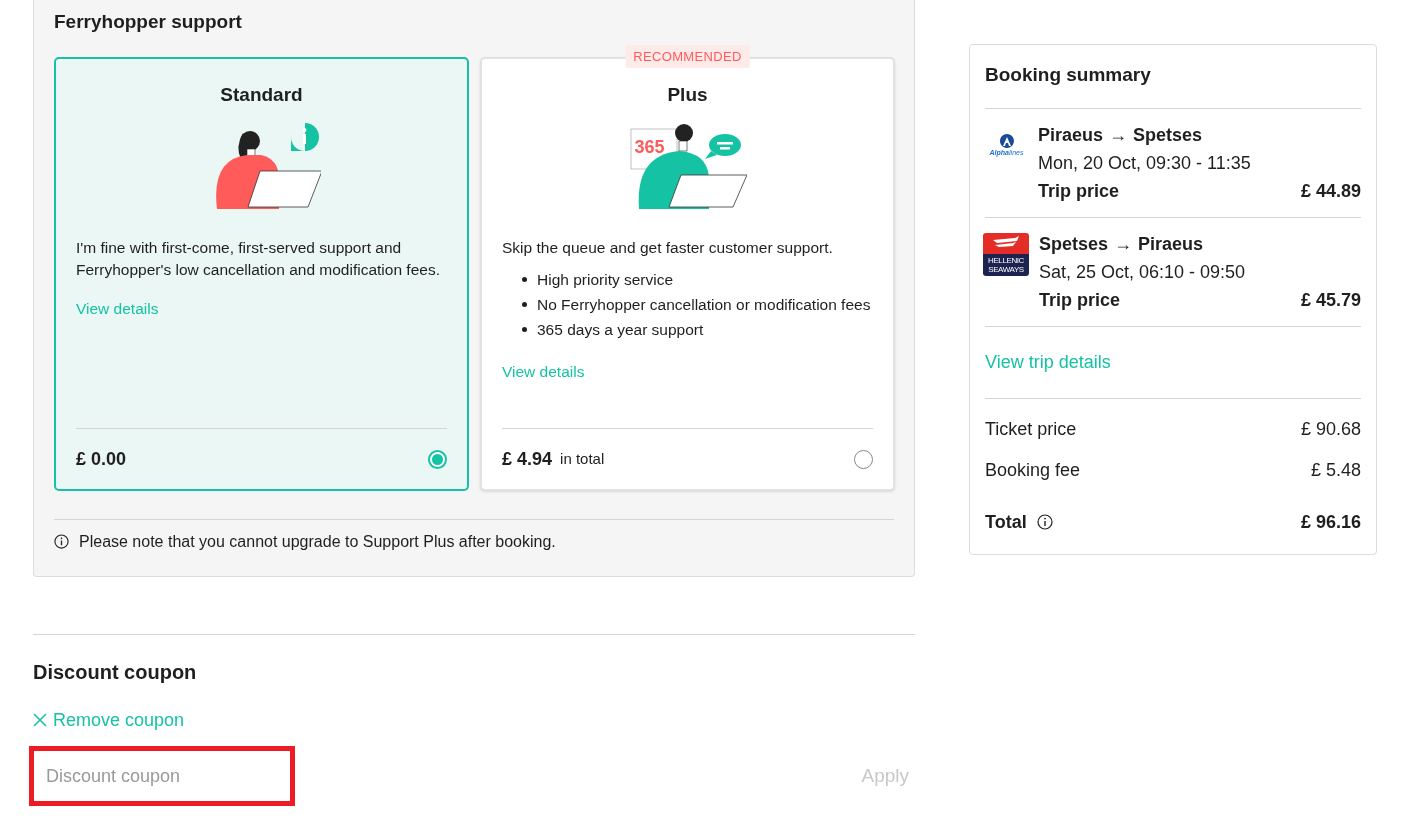 The width and height of the screenshot is (1405, 826). I want to click on feature-text: 365 days a year support, so click(620, 330).